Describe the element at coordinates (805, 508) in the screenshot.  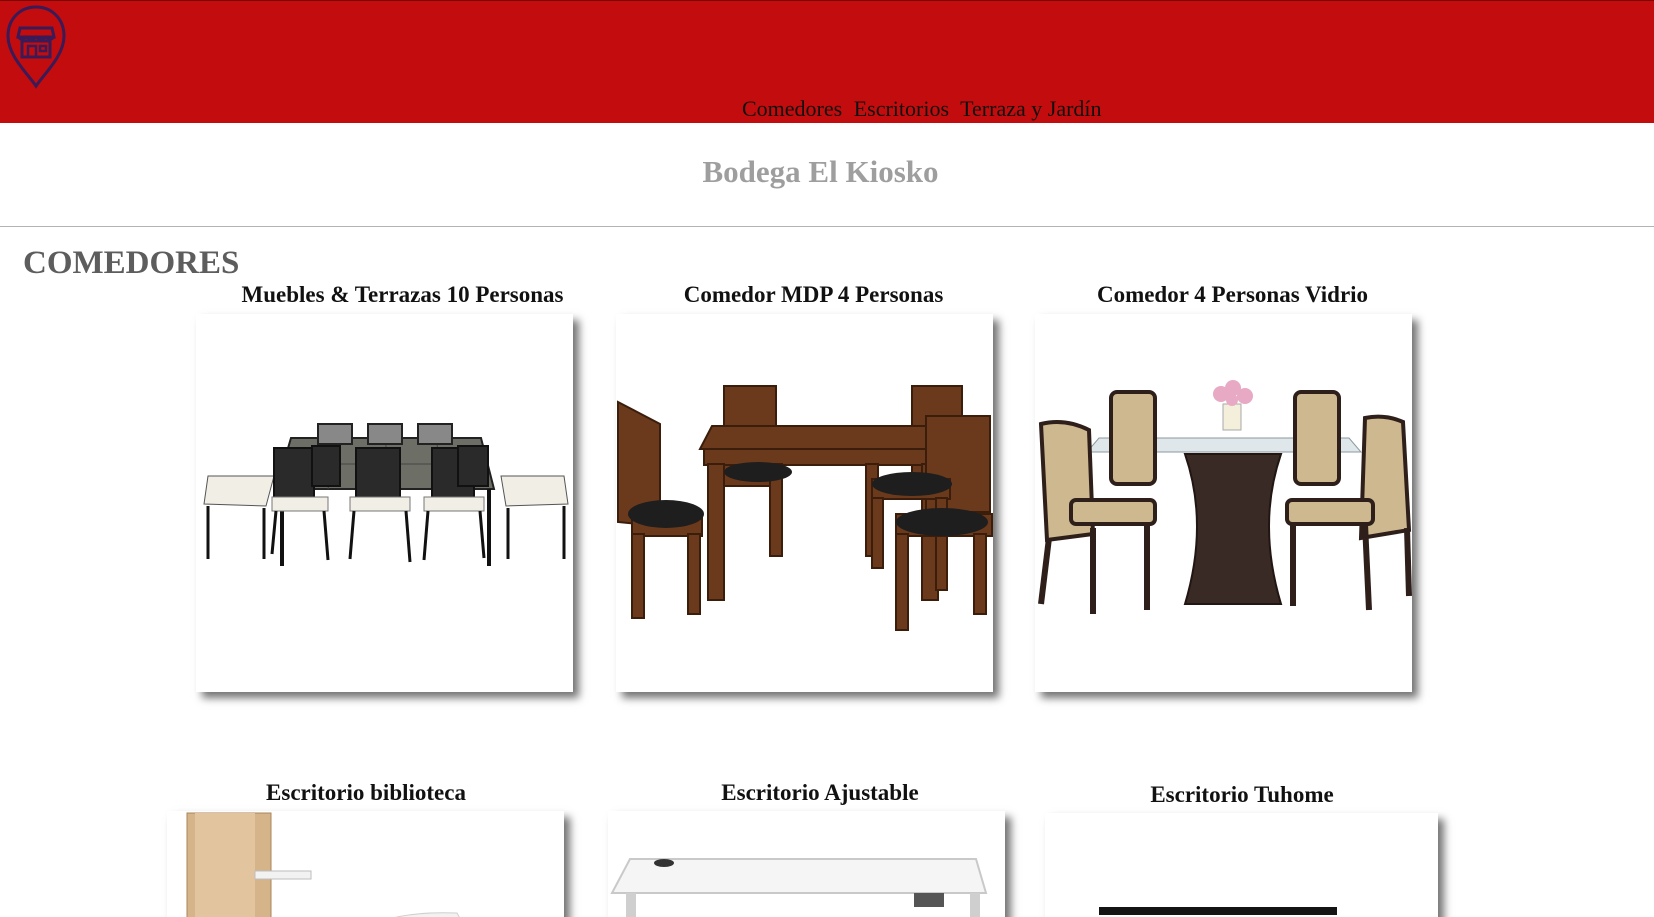
I see `wooden-dining-set-image` at that location.